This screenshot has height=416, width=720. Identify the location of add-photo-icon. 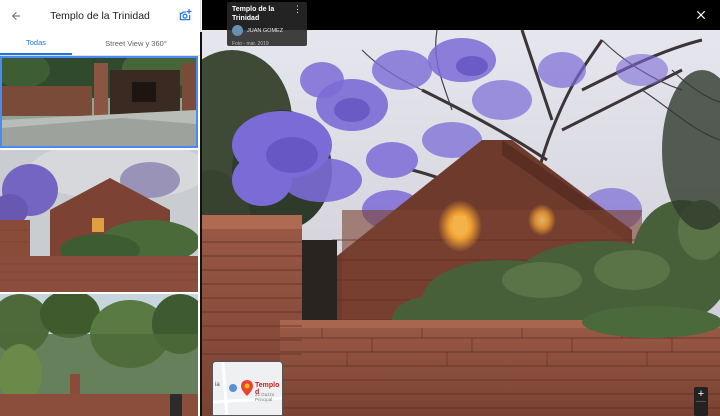
(185, 15).